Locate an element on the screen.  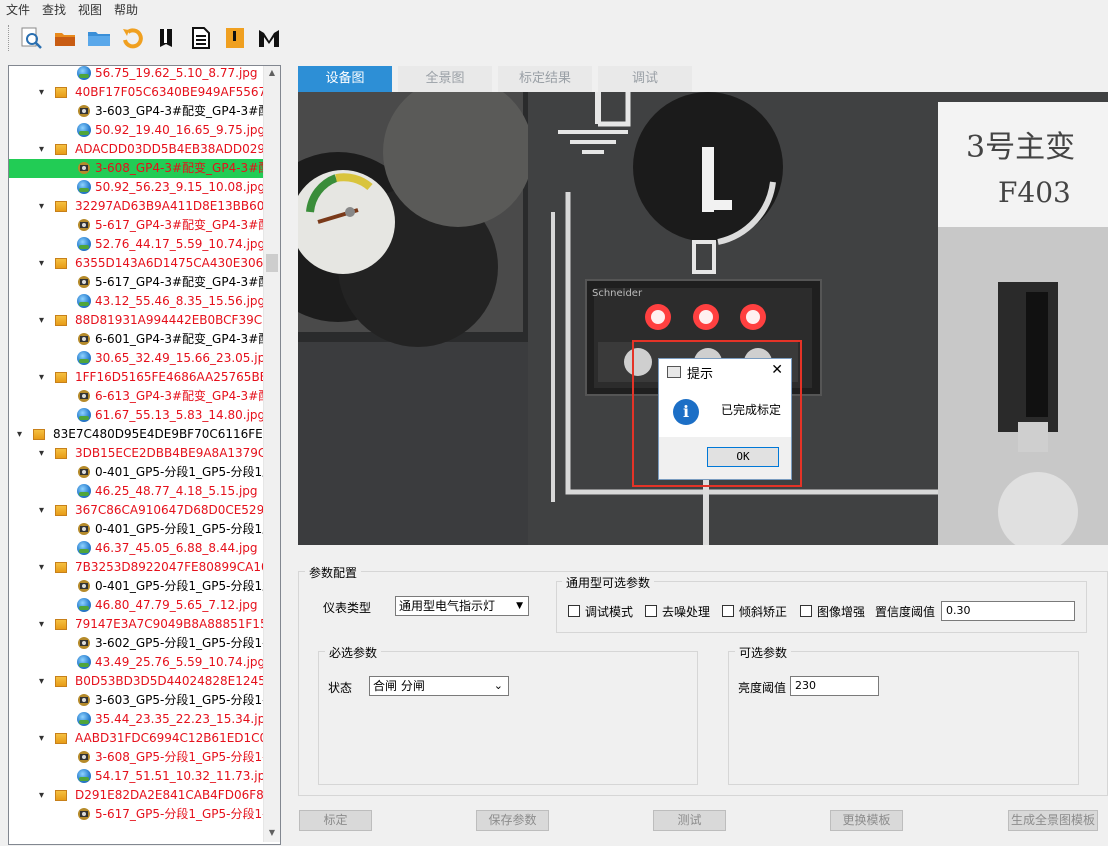
tilt-correct-checkbox is located at coordinates (728, 611).